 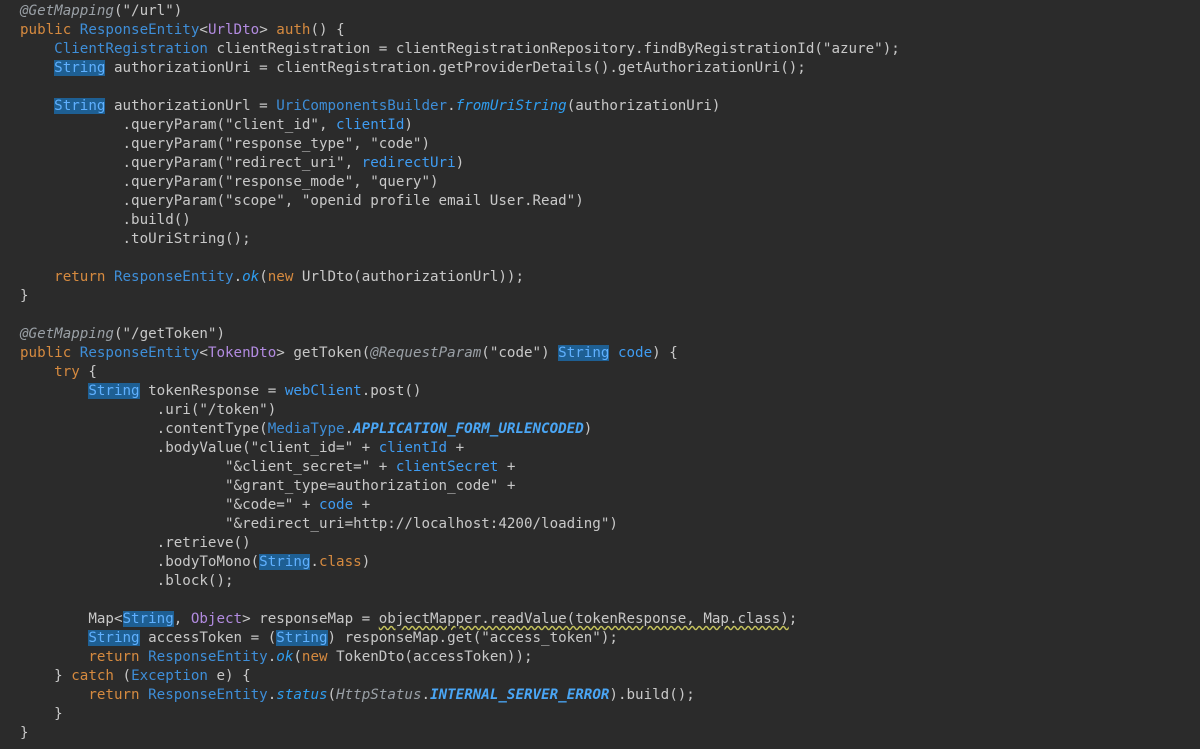 What do you see at coordinates (135, 543) in the screenshot?
I see `code-line: .retrieve()` at bounding box center [135, 543].